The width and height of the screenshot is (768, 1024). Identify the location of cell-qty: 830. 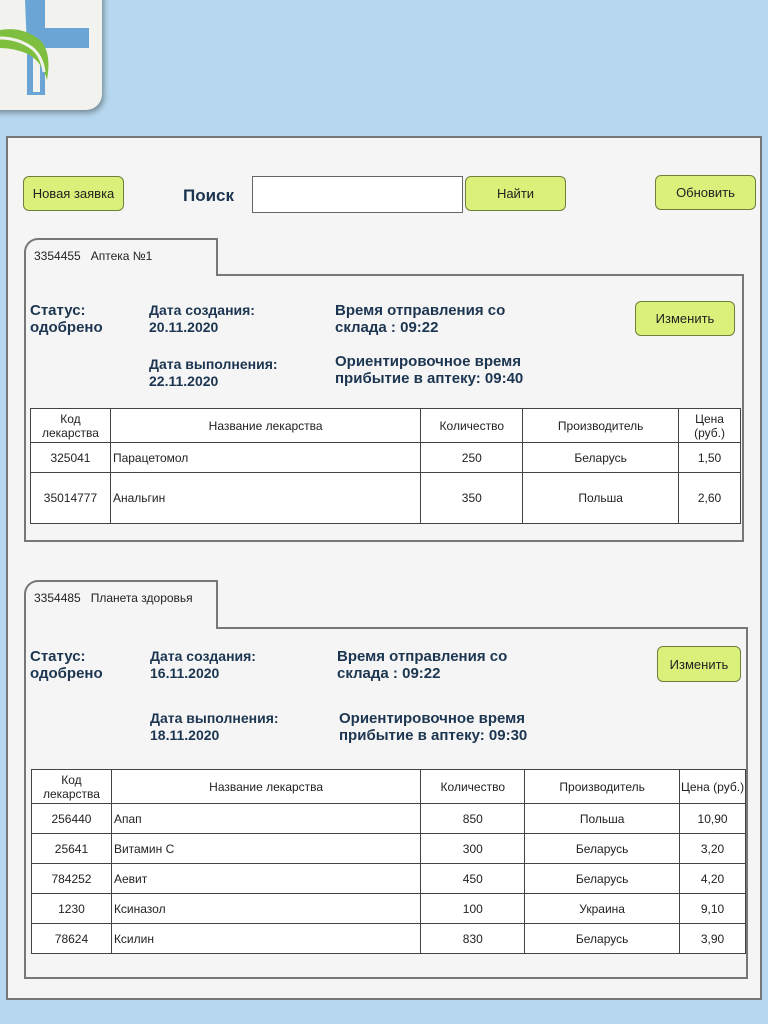
(473, 938).